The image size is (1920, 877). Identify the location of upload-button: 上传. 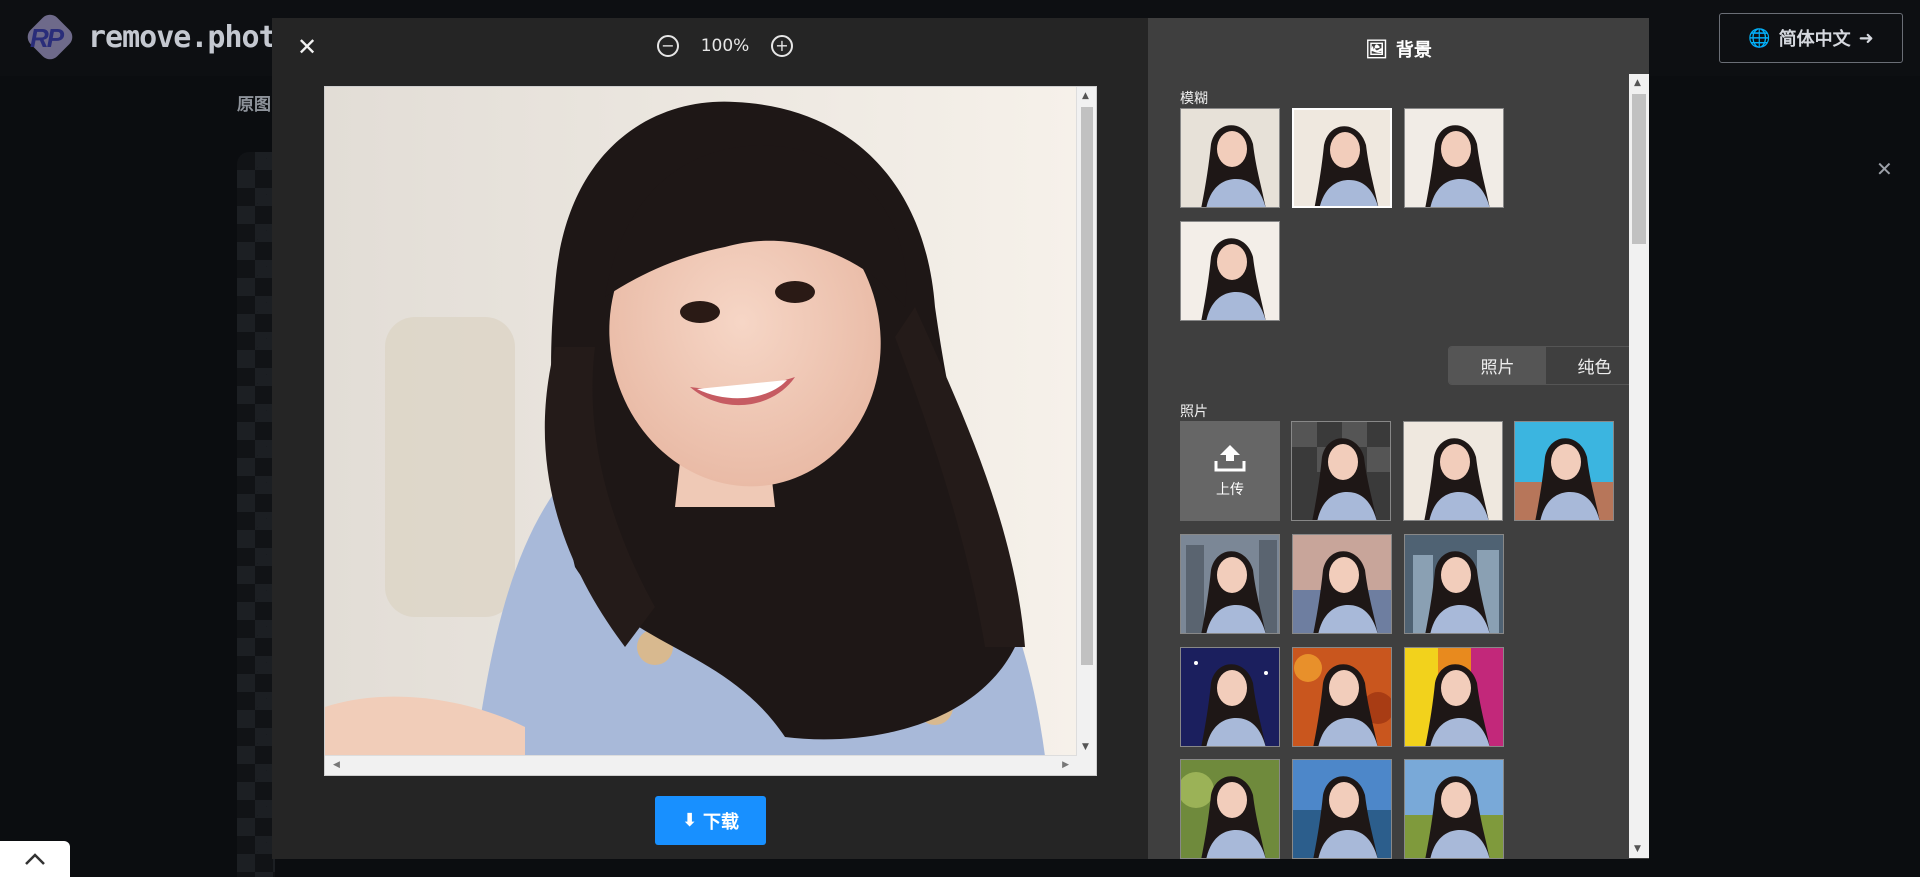
(1230, 471).